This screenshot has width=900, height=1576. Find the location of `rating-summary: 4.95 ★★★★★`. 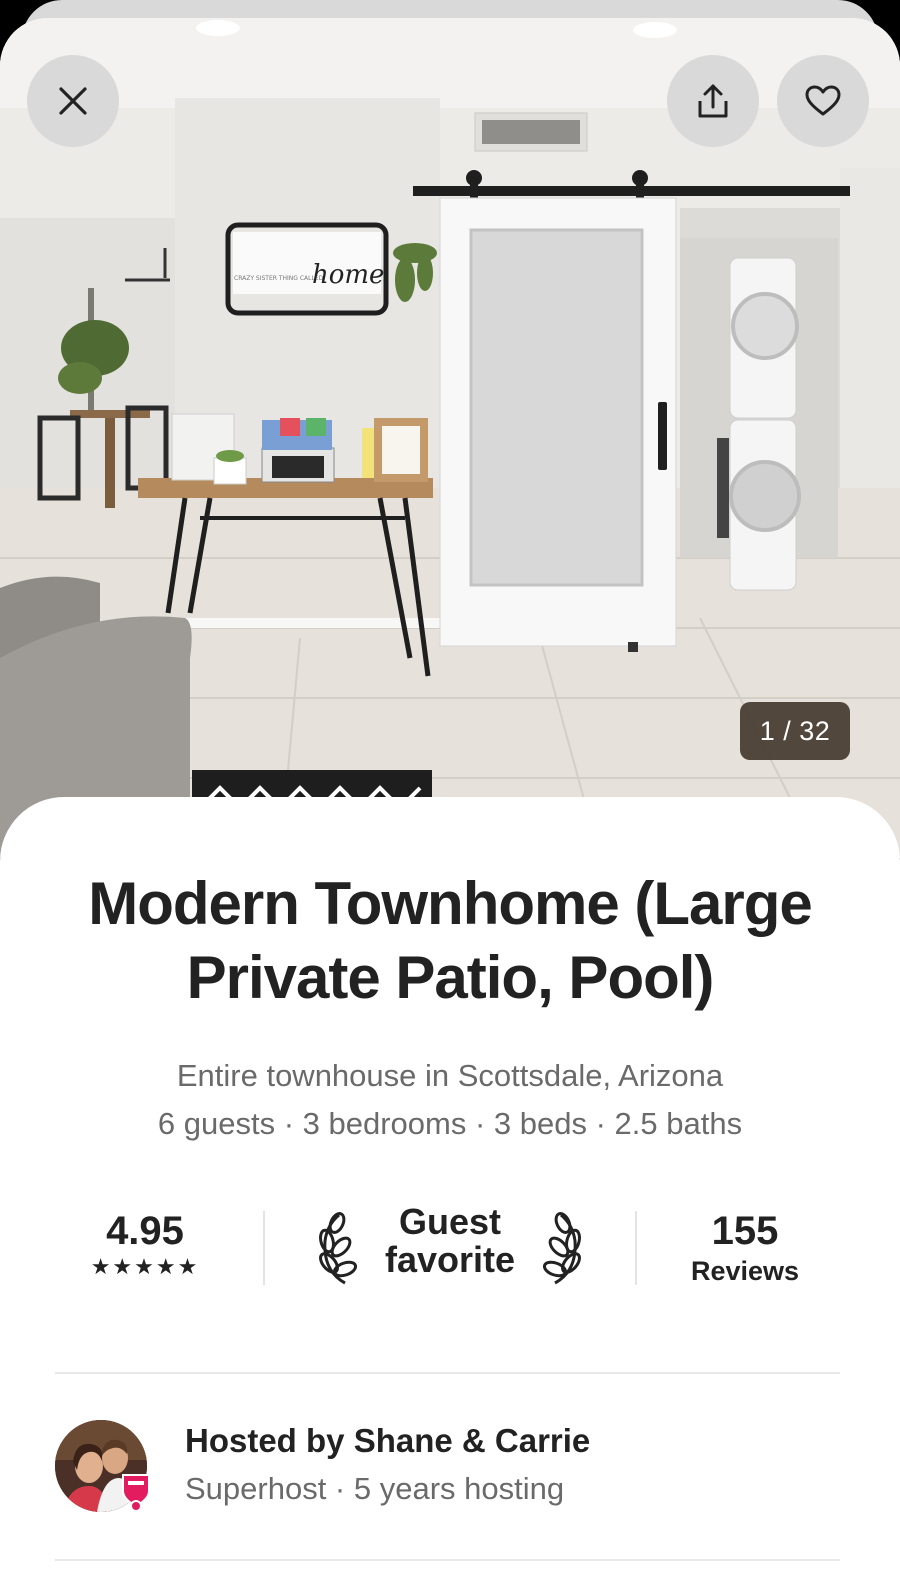

rating-summary: 4.95 ★★★★★ is located at coordinates (145, 1243).